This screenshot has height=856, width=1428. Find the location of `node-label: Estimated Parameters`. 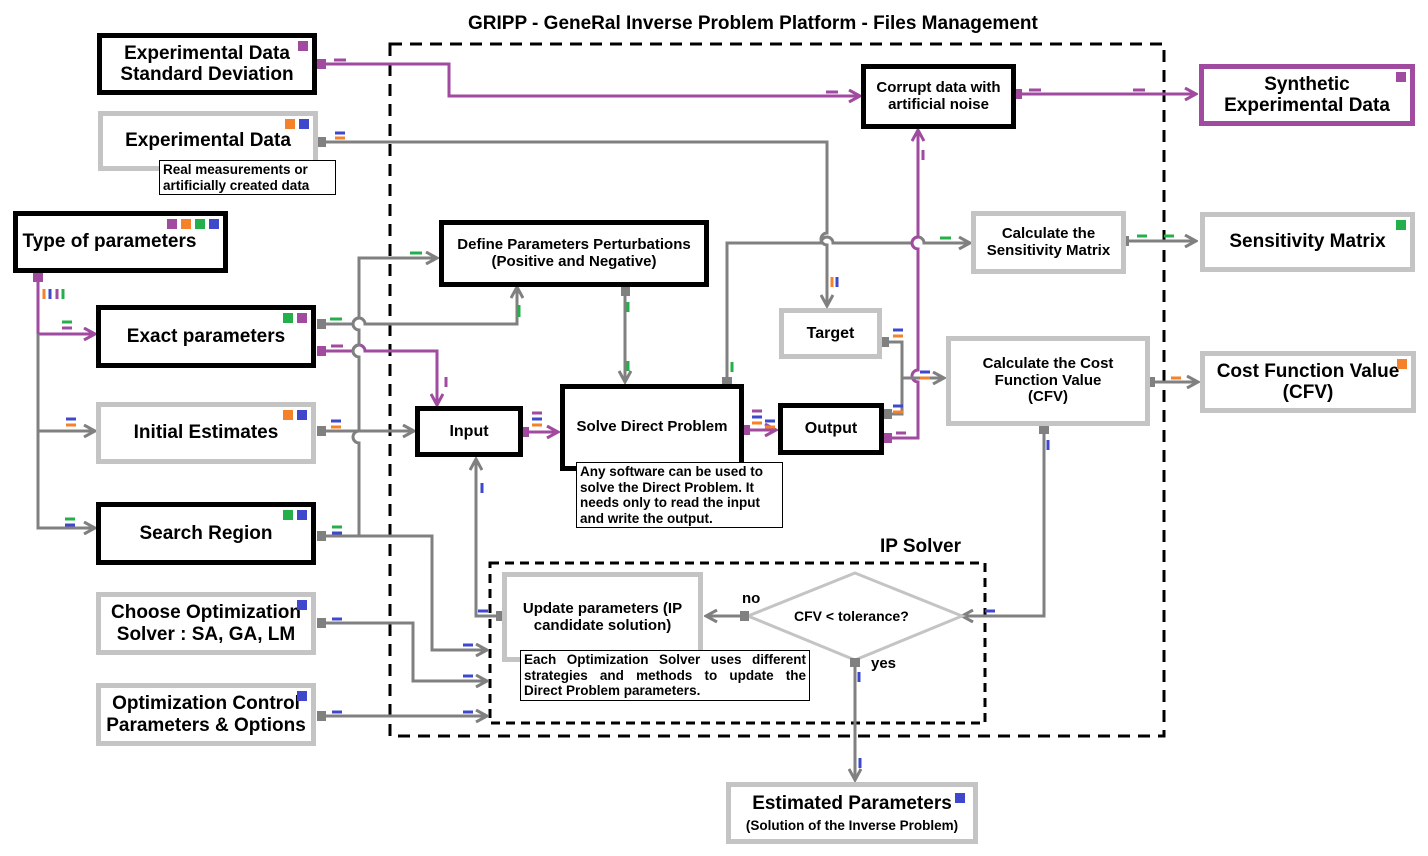

node-label: Estimated Parameters is located at coordinates (852, 803).